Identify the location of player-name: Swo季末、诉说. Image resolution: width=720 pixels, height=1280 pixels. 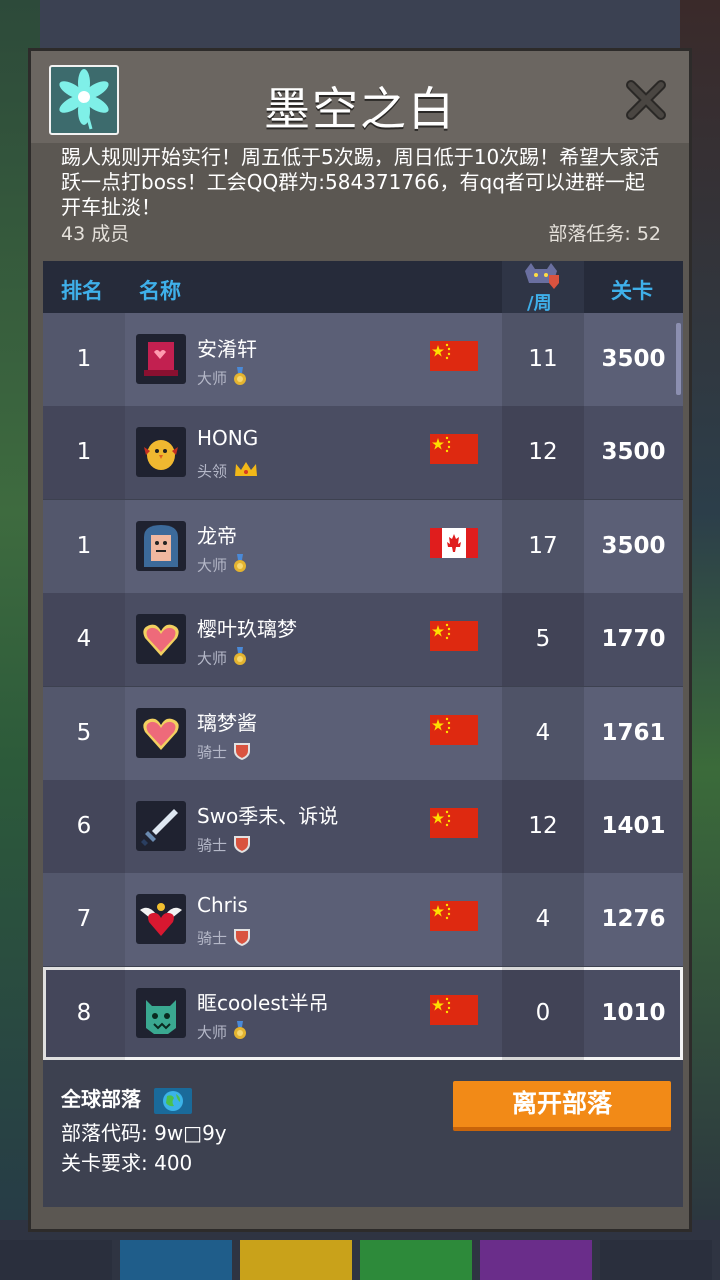
(268, 816).